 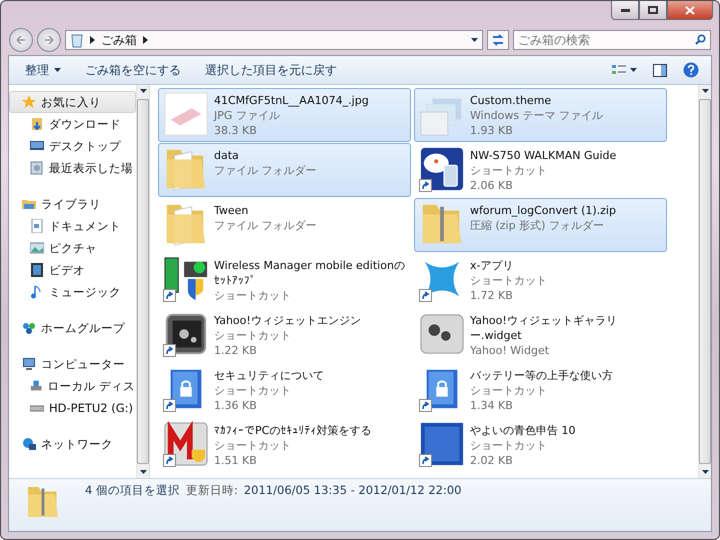 I want to click on nav-group-item: ホームグループ, so click(x=72, y=328).